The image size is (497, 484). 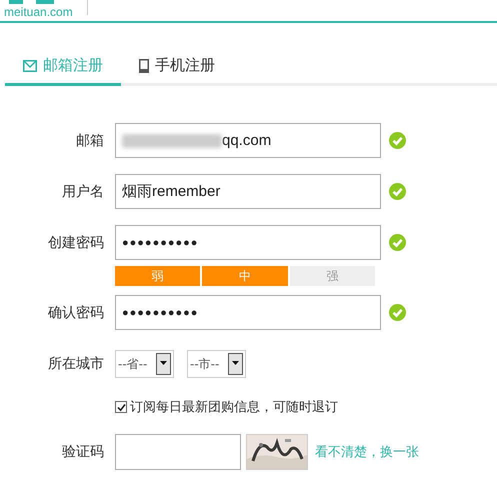 What do you see at coordinates (178, 452) in the screenshot?
I see `input-field` at bounding box center [178, 452].